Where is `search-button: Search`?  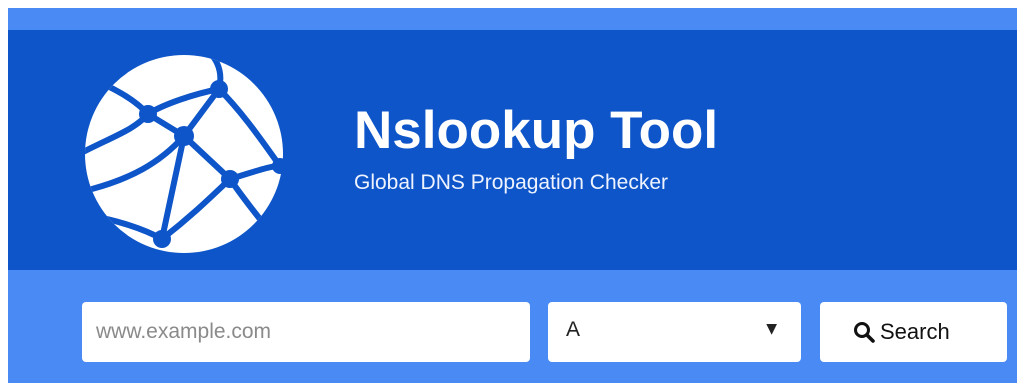 search-button: Search is located at coordinates (913, 332).